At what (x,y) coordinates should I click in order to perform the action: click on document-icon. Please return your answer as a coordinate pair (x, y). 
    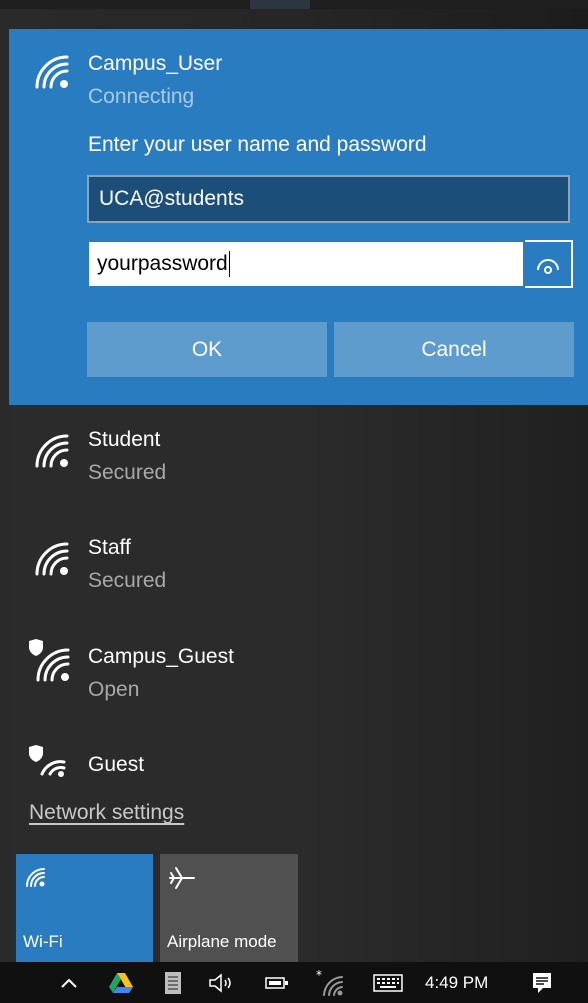
    Looking at the image, I should click on (173, 982).